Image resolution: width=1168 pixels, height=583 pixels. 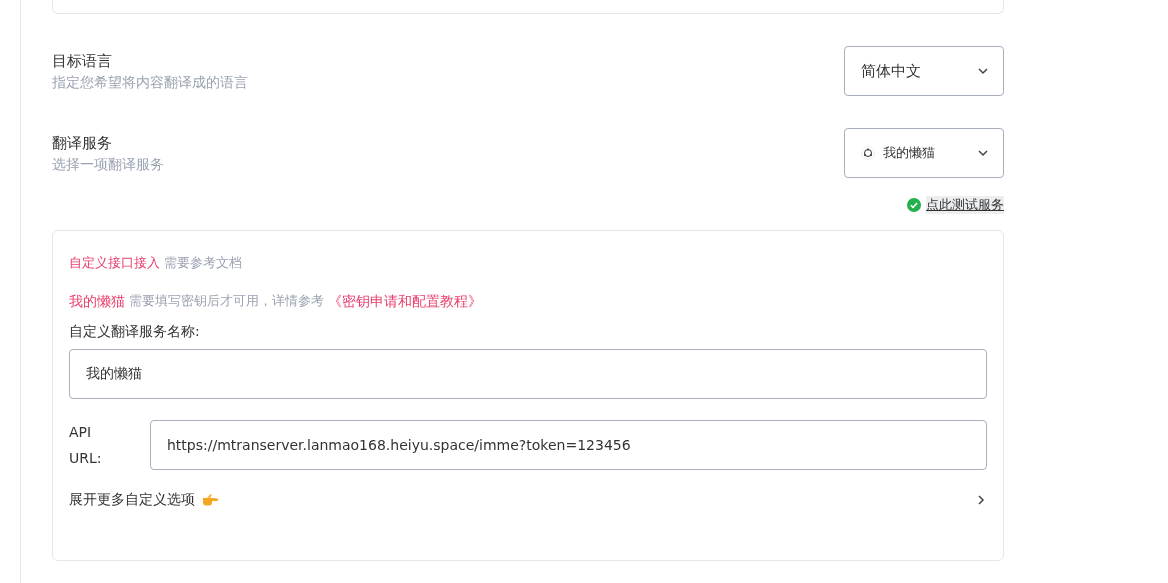 What do you see at coordinates (965, 205) in the screenshot?
I see `test-service-link: 点此测试服务` at bounding box center [965, 205].